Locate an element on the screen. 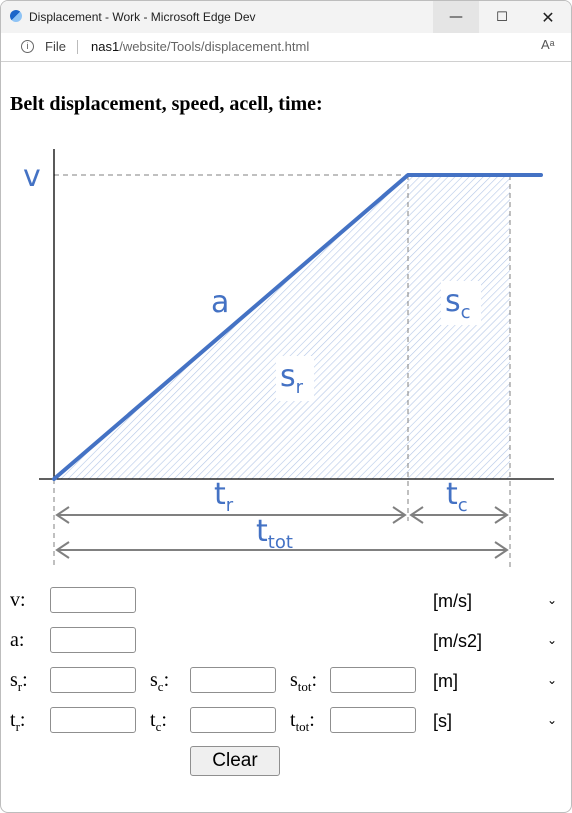 The image size is (572, 813). minimize-button: — is located at coordinates (456, 17).